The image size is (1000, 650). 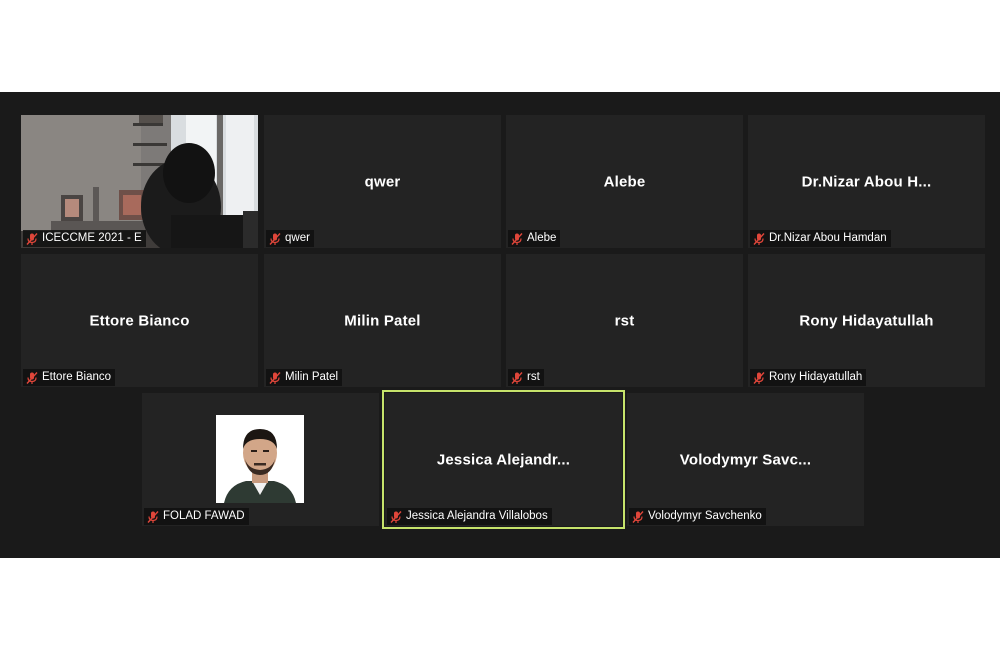 I want to click on participant-name: Milin Patel, so click(x=312, y=377).